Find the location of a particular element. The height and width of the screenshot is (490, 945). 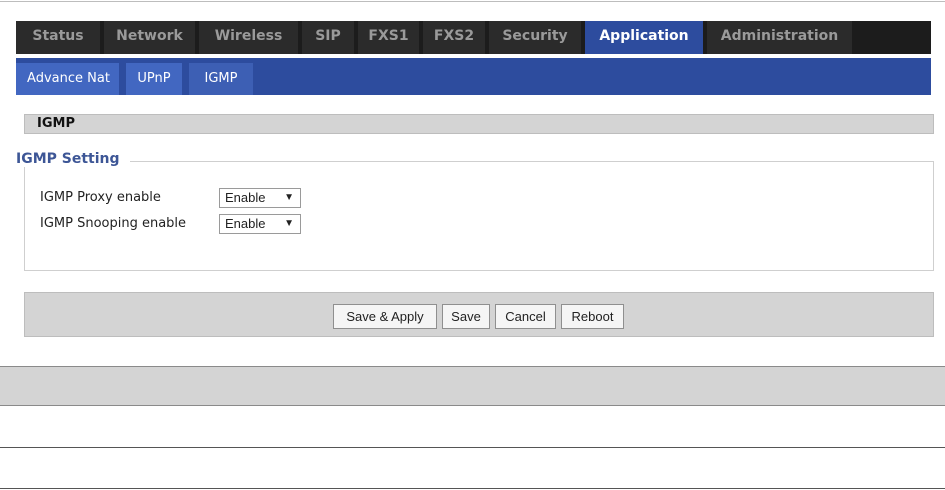

cancel-button: Cancel is located at coordinates (525, 316).